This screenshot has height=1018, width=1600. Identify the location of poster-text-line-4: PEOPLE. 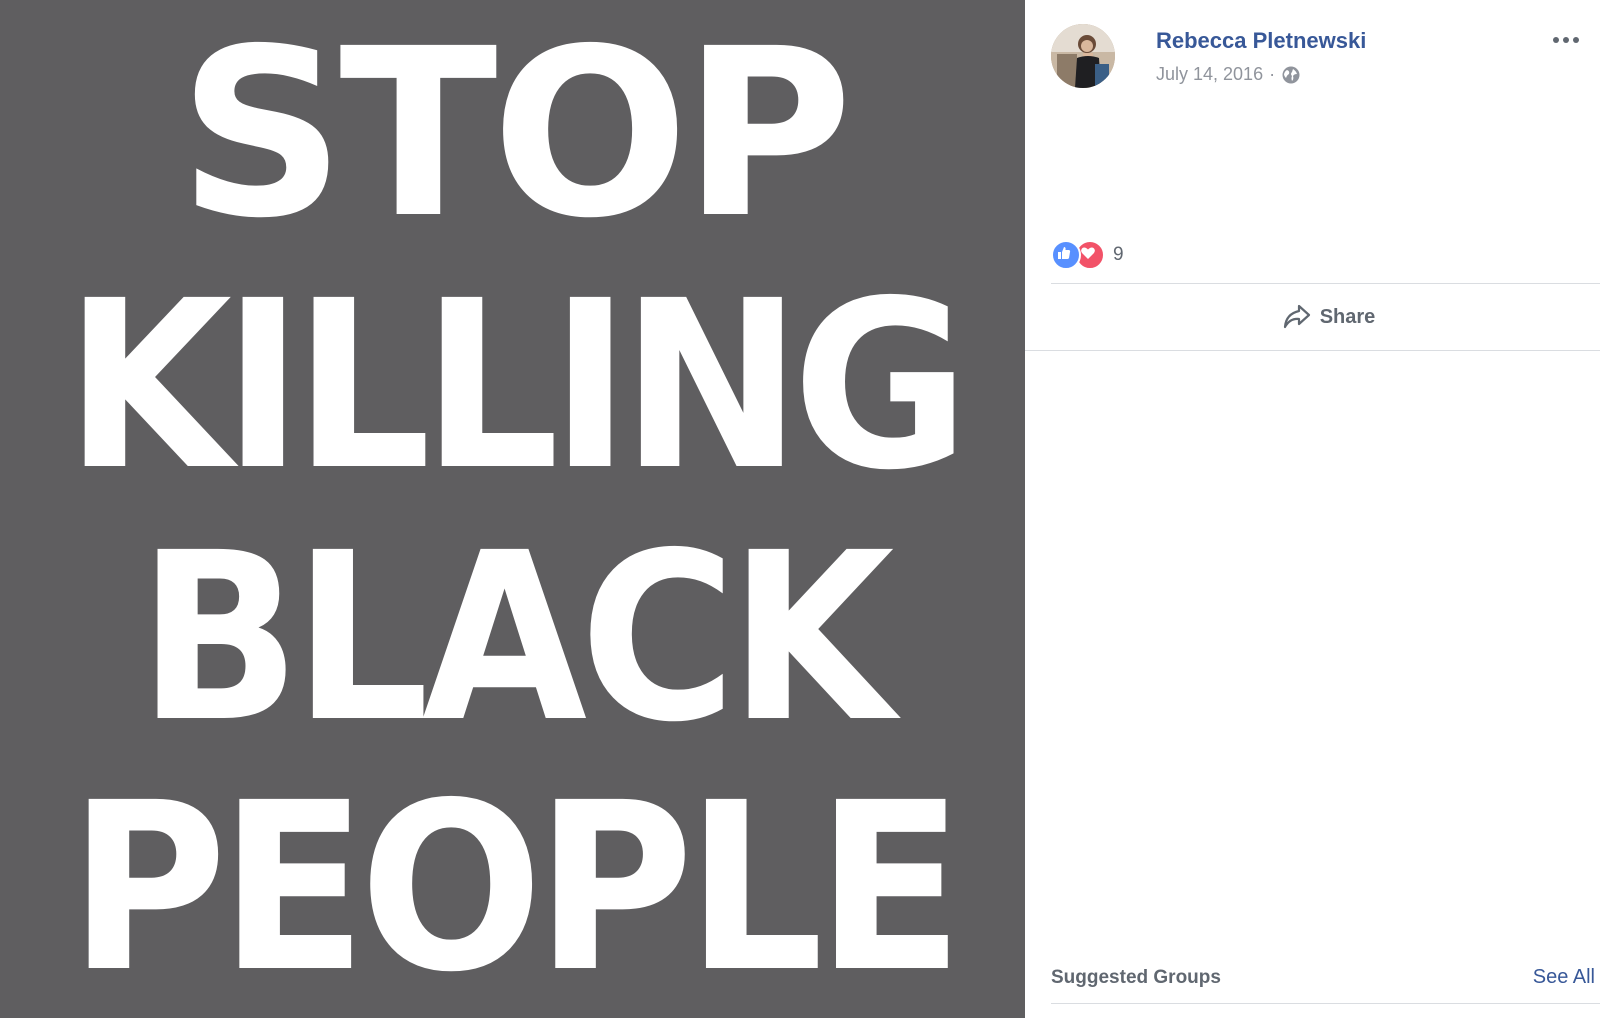
(516, 885).